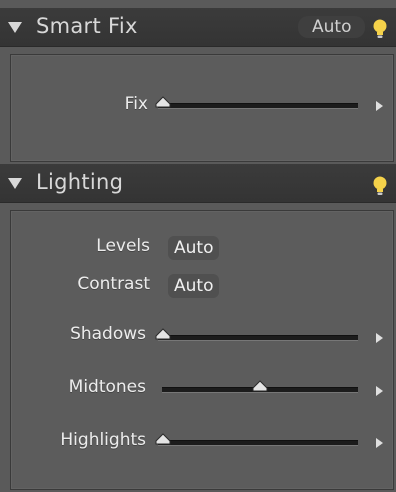 This screenshot has height=492, width=396. Describe the element at coordinates (108, 334) in the screenshot. I see `shadows-label: Shadows` at that location.